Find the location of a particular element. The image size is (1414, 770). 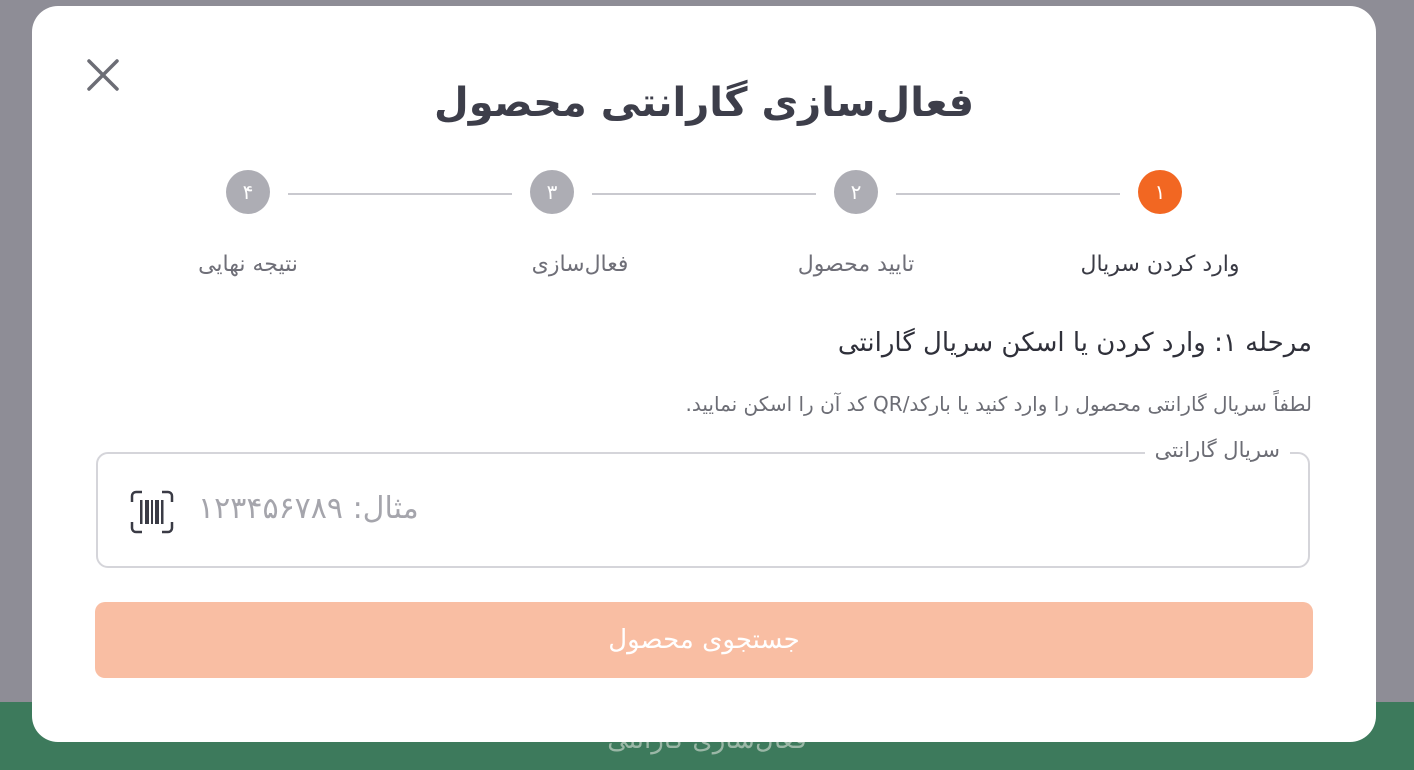

barcode-scan-icon is located at coordinates (152, 512).